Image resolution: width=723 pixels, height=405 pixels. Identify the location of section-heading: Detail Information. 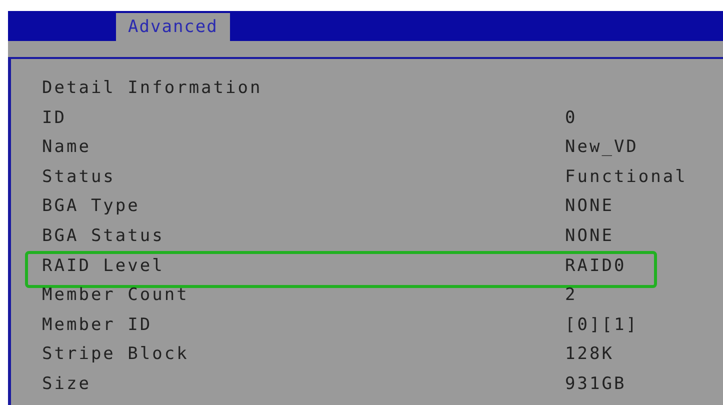
(152, 88).